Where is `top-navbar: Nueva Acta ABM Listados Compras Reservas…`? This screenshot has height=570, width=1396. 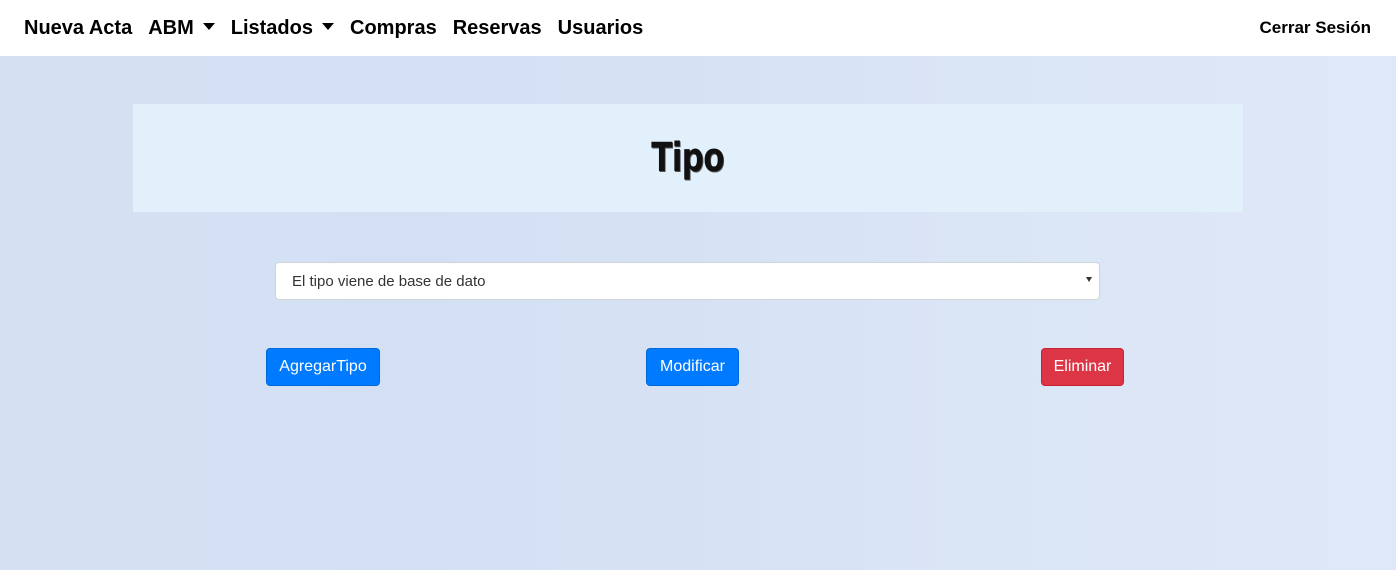 top-navbar: Nueva Acta ABM Listados Compras Reservas… is located at coordinates (698, 28).